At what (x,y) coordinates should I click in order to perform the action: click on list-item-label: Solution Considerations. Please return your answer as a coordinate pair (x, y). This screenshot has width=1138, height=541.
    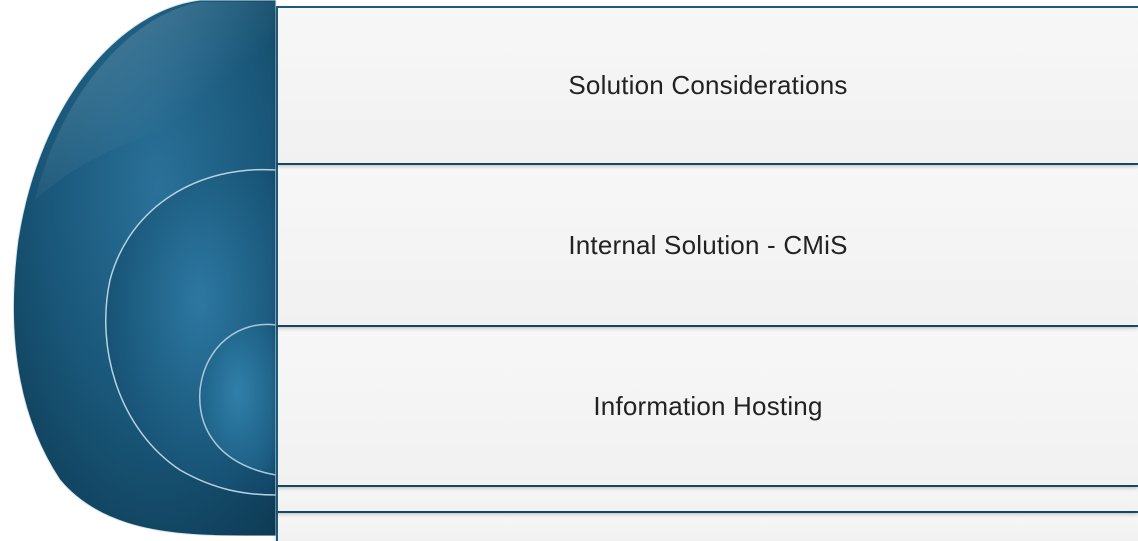
    Looking at the image, I should click on (708, 85).